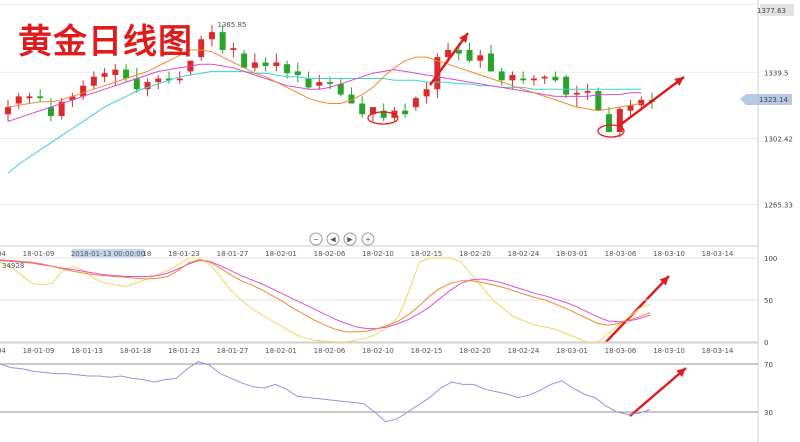  I want to click on date-tick-label: 18-02-01, so click(281, 254).